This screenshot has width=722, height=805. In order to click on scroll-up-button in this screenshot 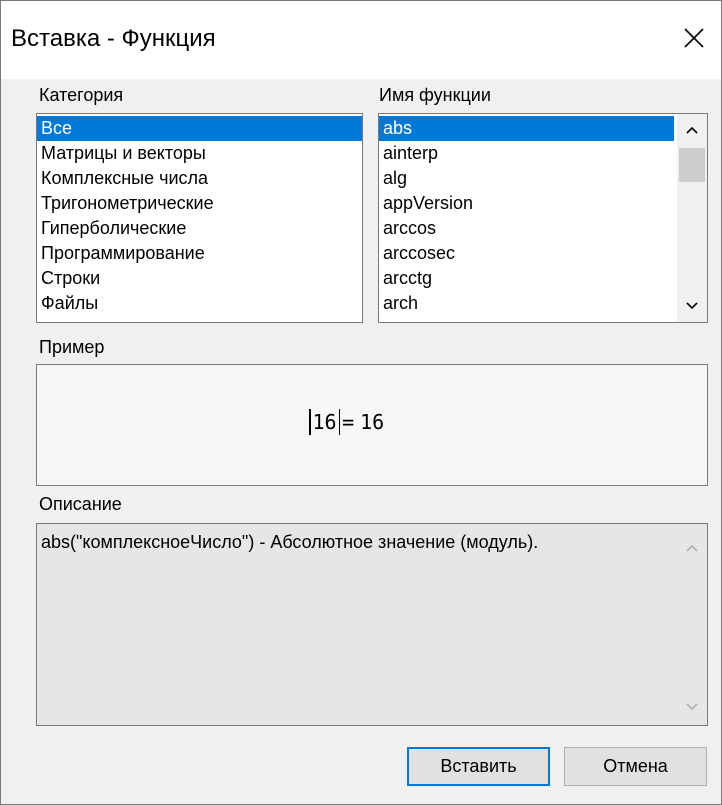, I will do `click(692, 130)`.